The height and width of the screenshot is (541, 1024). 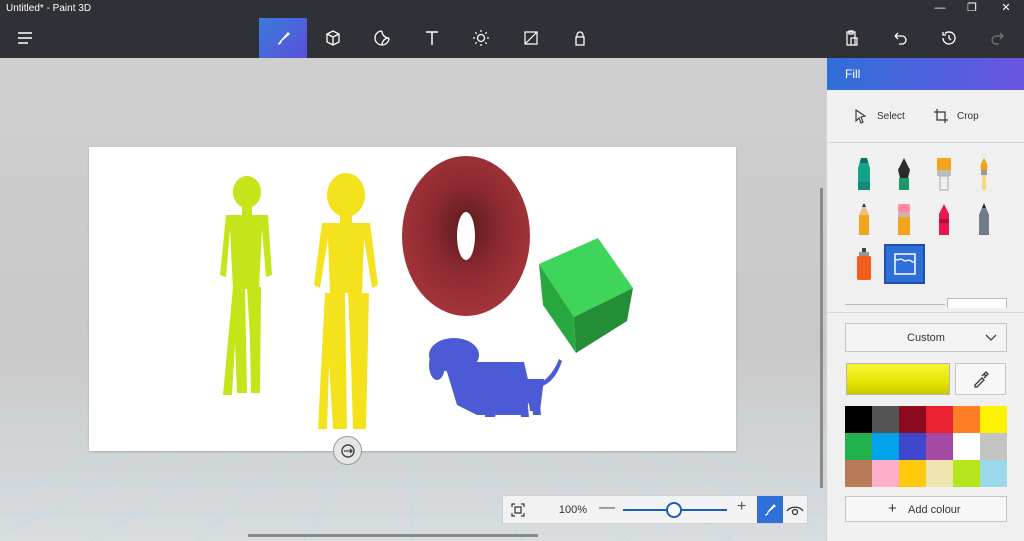 I want to click on draw-mode-button, so click(x=770, y=509).